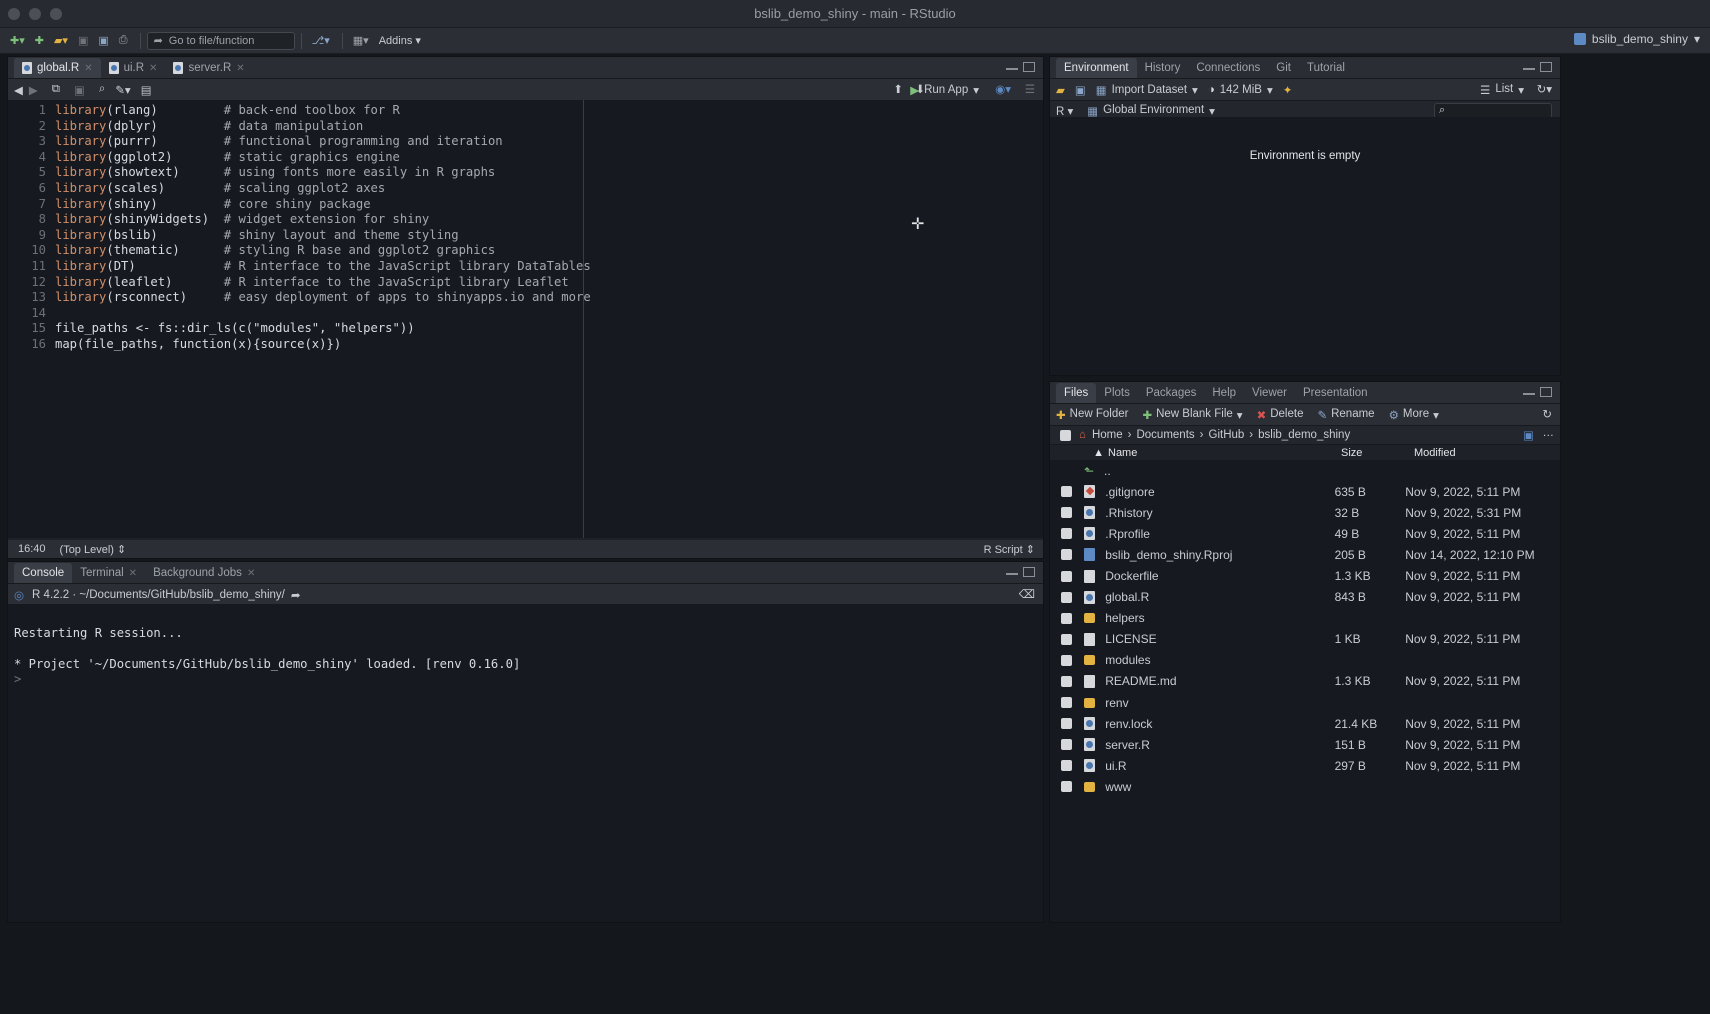 Image resolution: width=1710 pixels, height=1014 pixels. Describe the element at coordinates (1305, 618) in the screenshot. I see `file-row: helpers` at that location.